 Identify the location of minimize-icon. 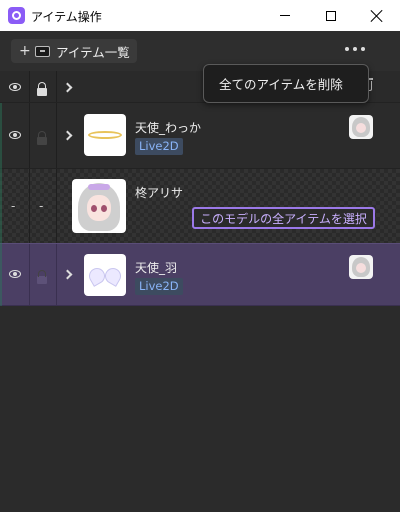
(285, 15).